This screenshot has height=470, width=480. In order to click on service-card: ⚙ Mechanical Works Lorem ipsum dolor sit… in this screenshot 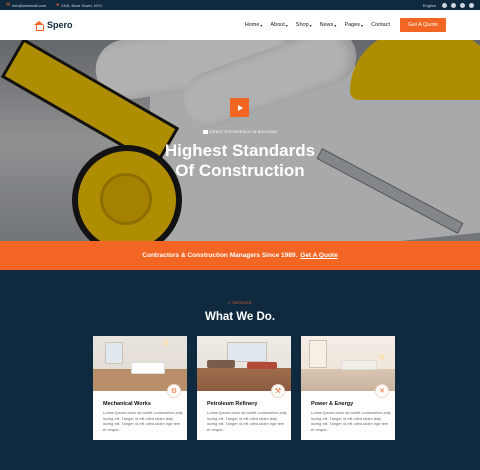, I will do `click(140, 388)`.